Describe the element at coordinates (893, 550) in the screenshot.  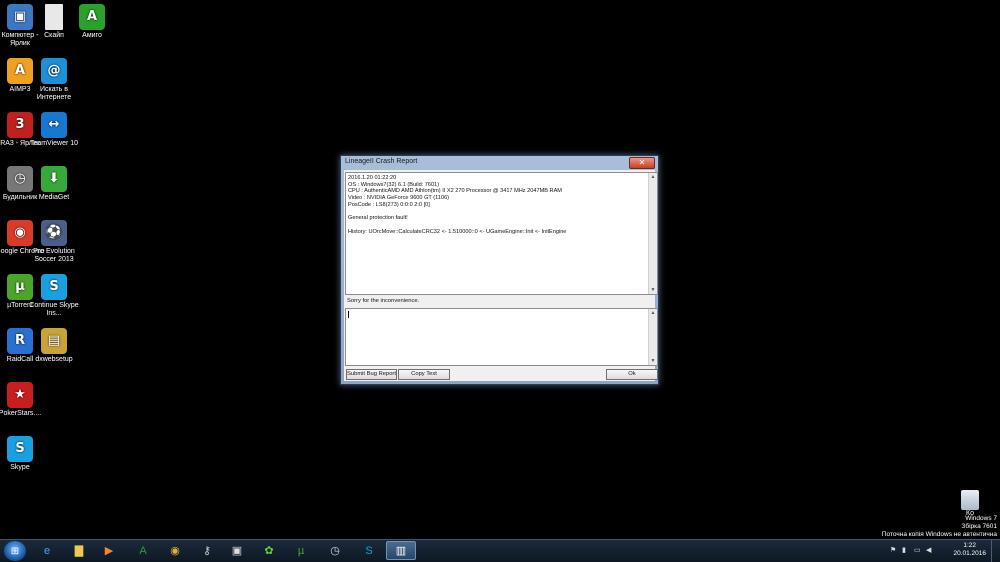
I see `tray-flag-icon: ⚑` at that location.